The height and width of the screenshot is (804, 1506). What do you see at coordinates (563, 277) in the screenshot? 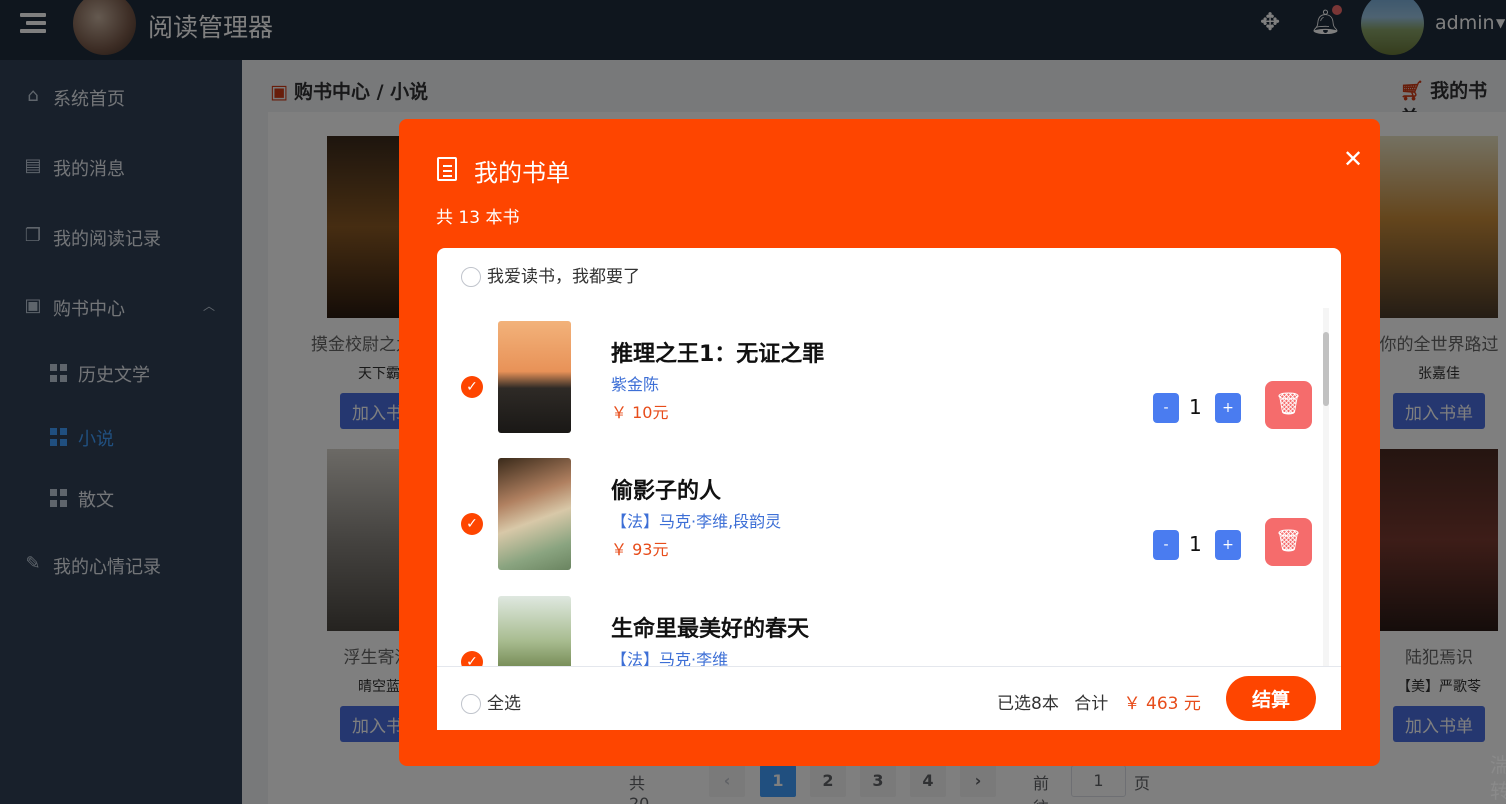
I see `love-all-label: 我爱读书，我都要了` at bounding box center [563, 277].